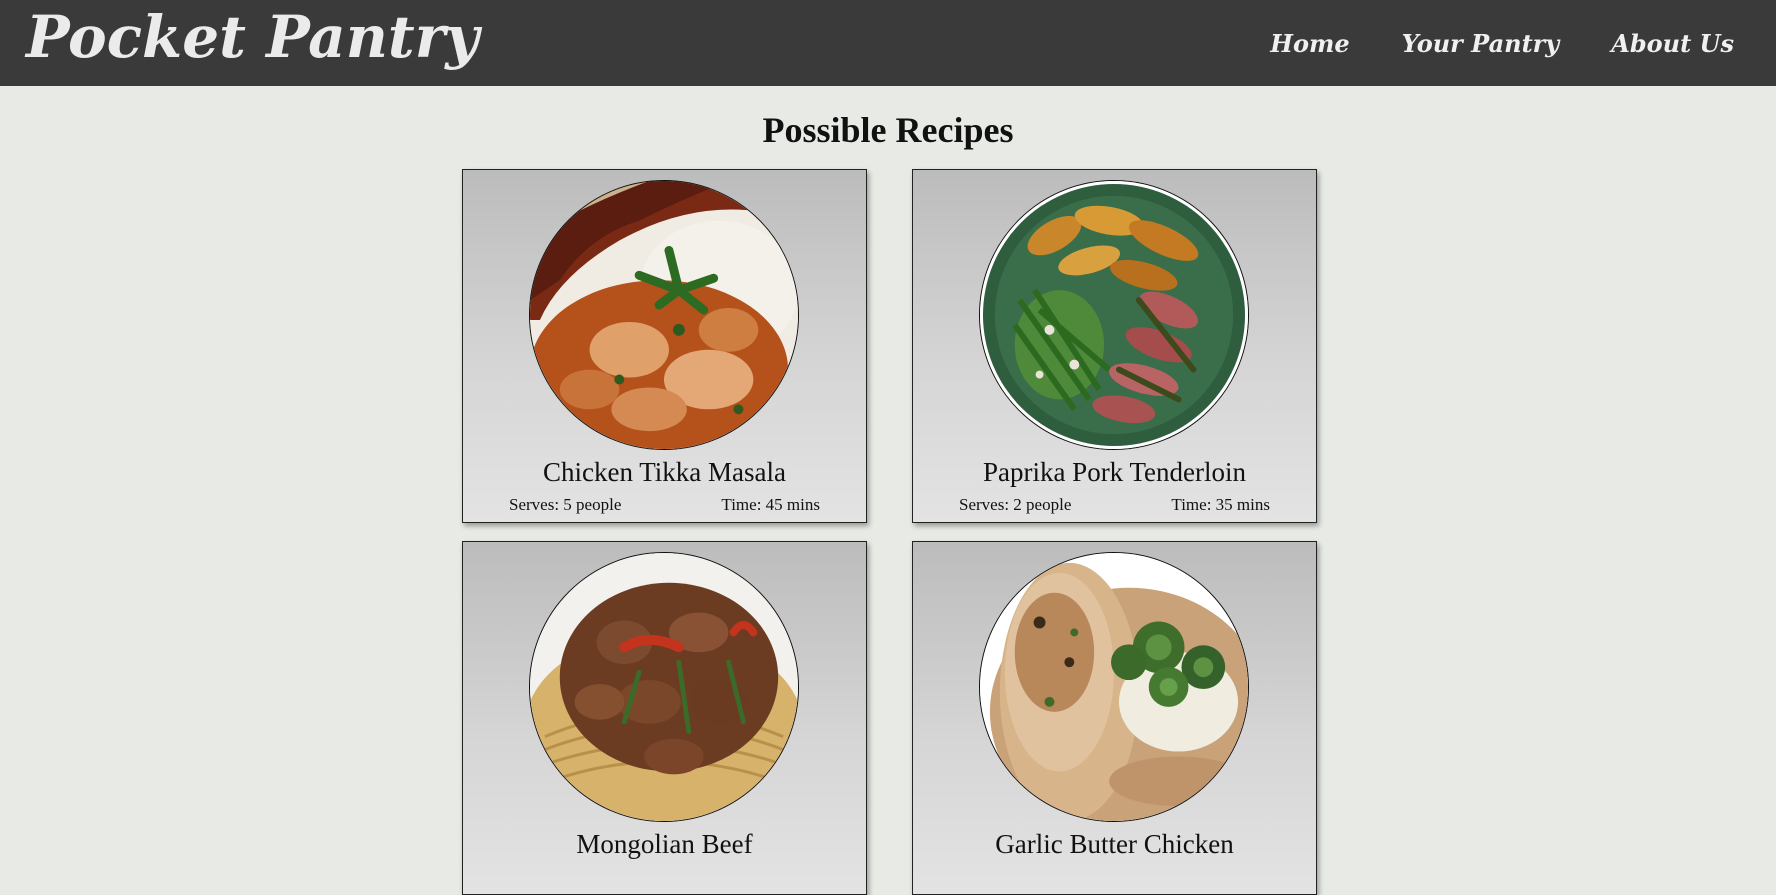 This screenshot has width=1776, height=895. Describe the element at coordinates (1114, 687) in the screenshot. I see `garlic-butter-chicken-photo` at that location.